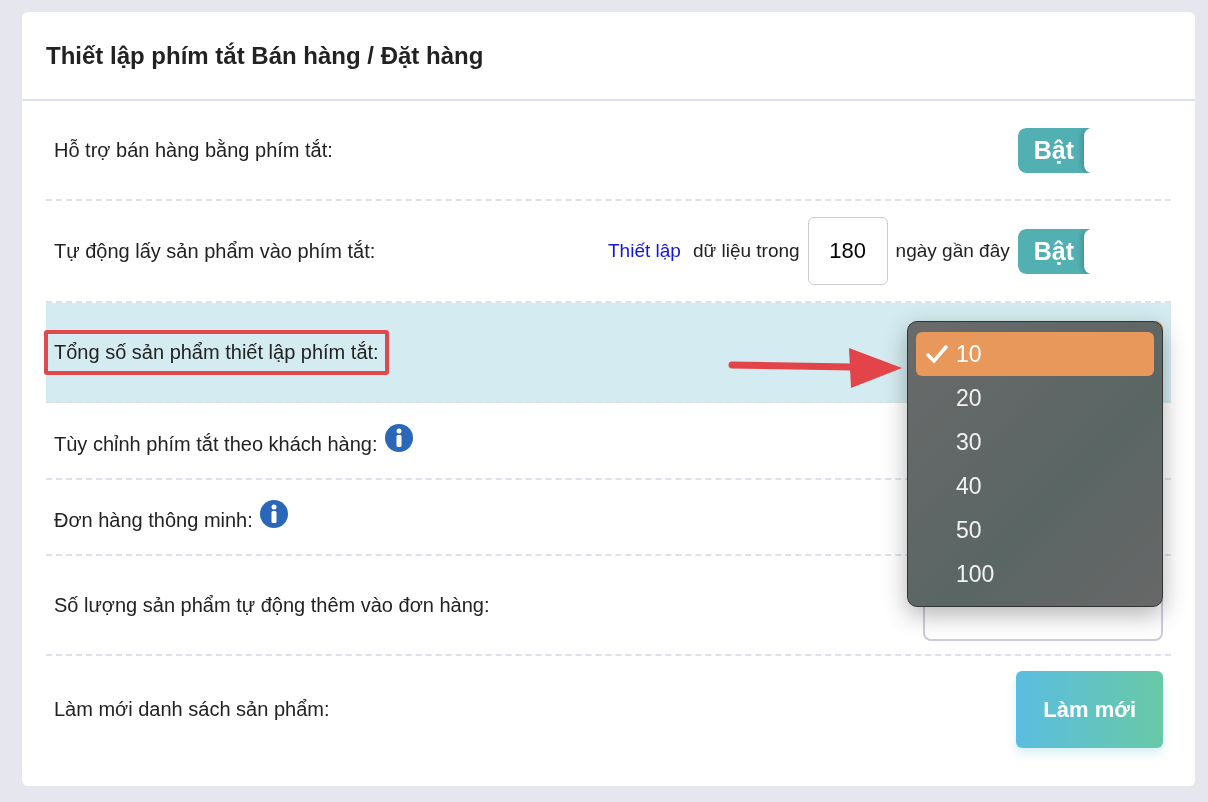 Image resolution: width=1208 pixels, height=802 pixels. What do you see at coordinates (216, 443) in the screenshot?
I see `field-label: Tùy chỉnh phím tắt theo khách hàng:` at bounding box center [216, 443].